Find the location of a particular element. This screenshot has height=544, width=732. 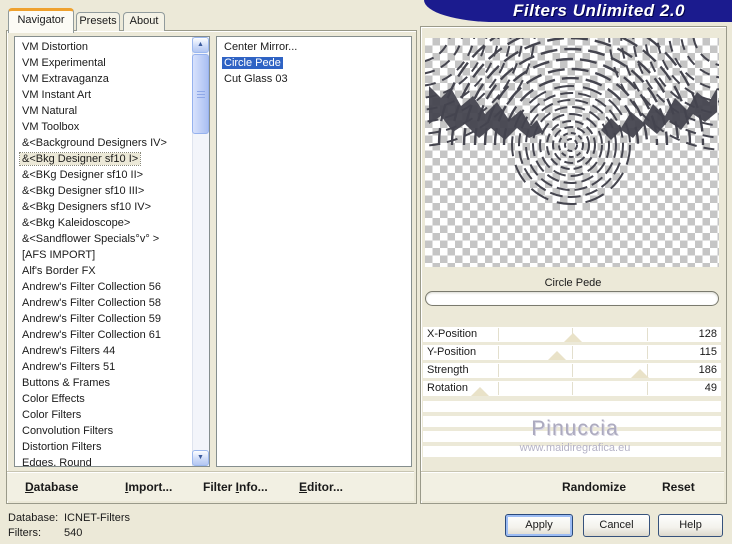

randomize-button: Randomize is located at coordinates (594, 487).